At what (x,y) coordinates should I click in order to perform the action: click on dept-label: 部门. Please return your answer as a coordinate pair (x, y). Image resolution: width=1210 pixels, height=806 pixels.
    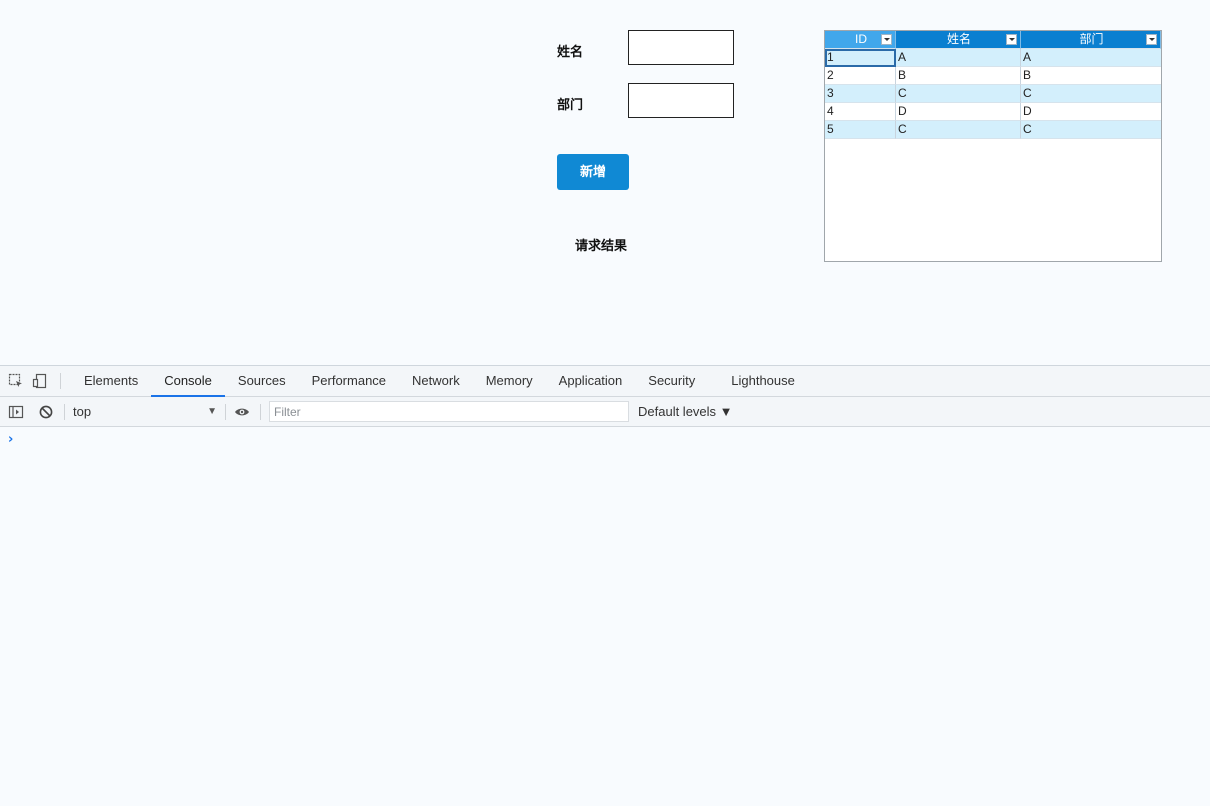
    Looking at the image, I should click on (570, 105).